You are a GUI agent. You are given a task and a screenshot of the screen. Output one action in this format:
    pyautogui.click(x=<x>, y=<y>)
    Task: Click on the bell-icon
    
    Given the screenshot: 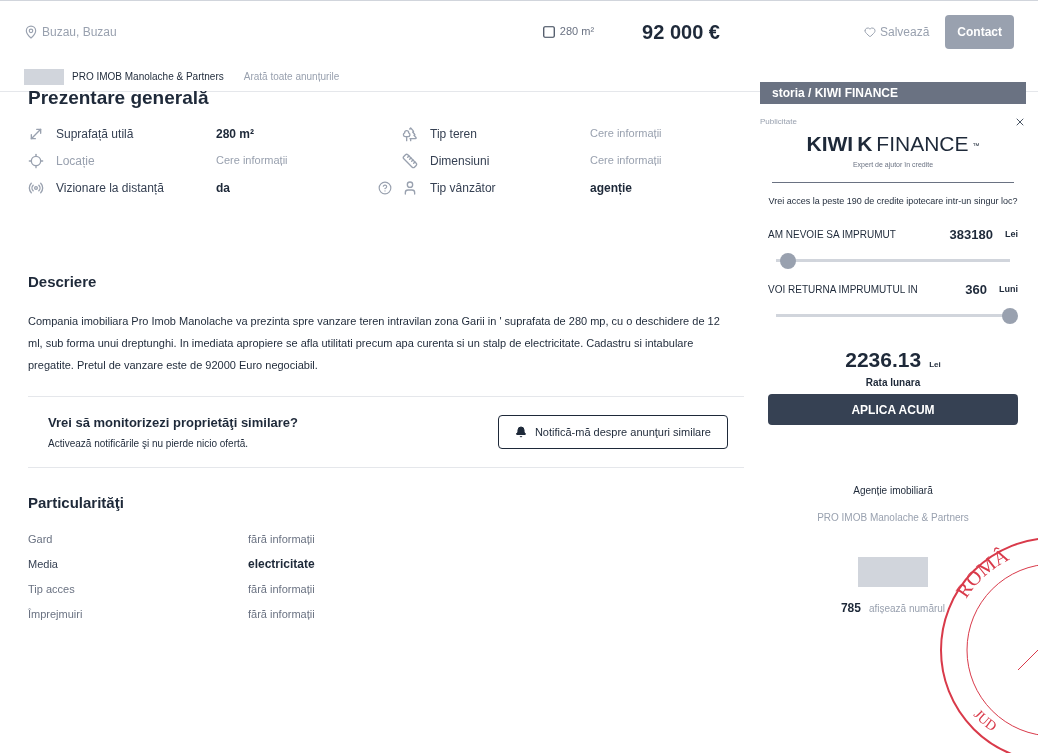 What is the action you would take?
    pyautogui.click(x=520, y=431)
    